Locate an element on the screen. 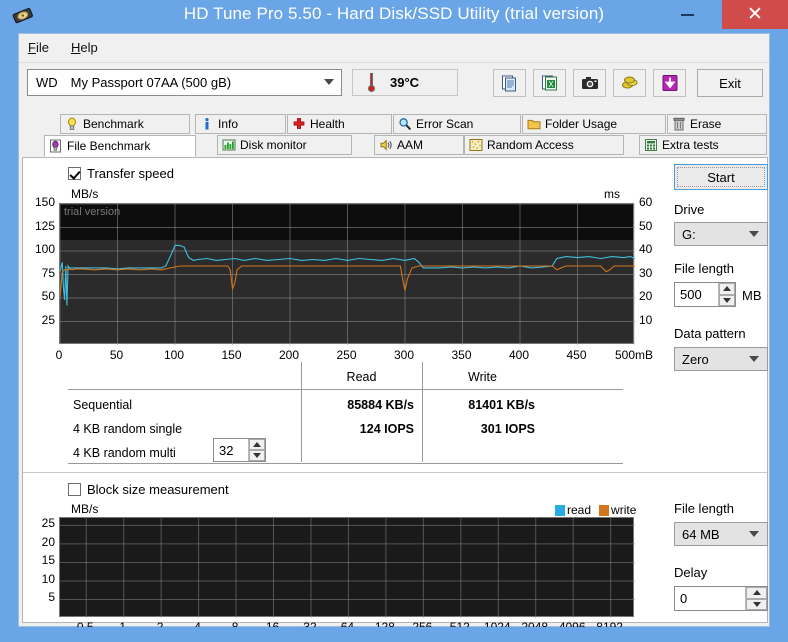 The height and width of the screenshot is (642, 788). drive-model: My Passport 07AA (500 gB) is located at coordinates (151, 82).